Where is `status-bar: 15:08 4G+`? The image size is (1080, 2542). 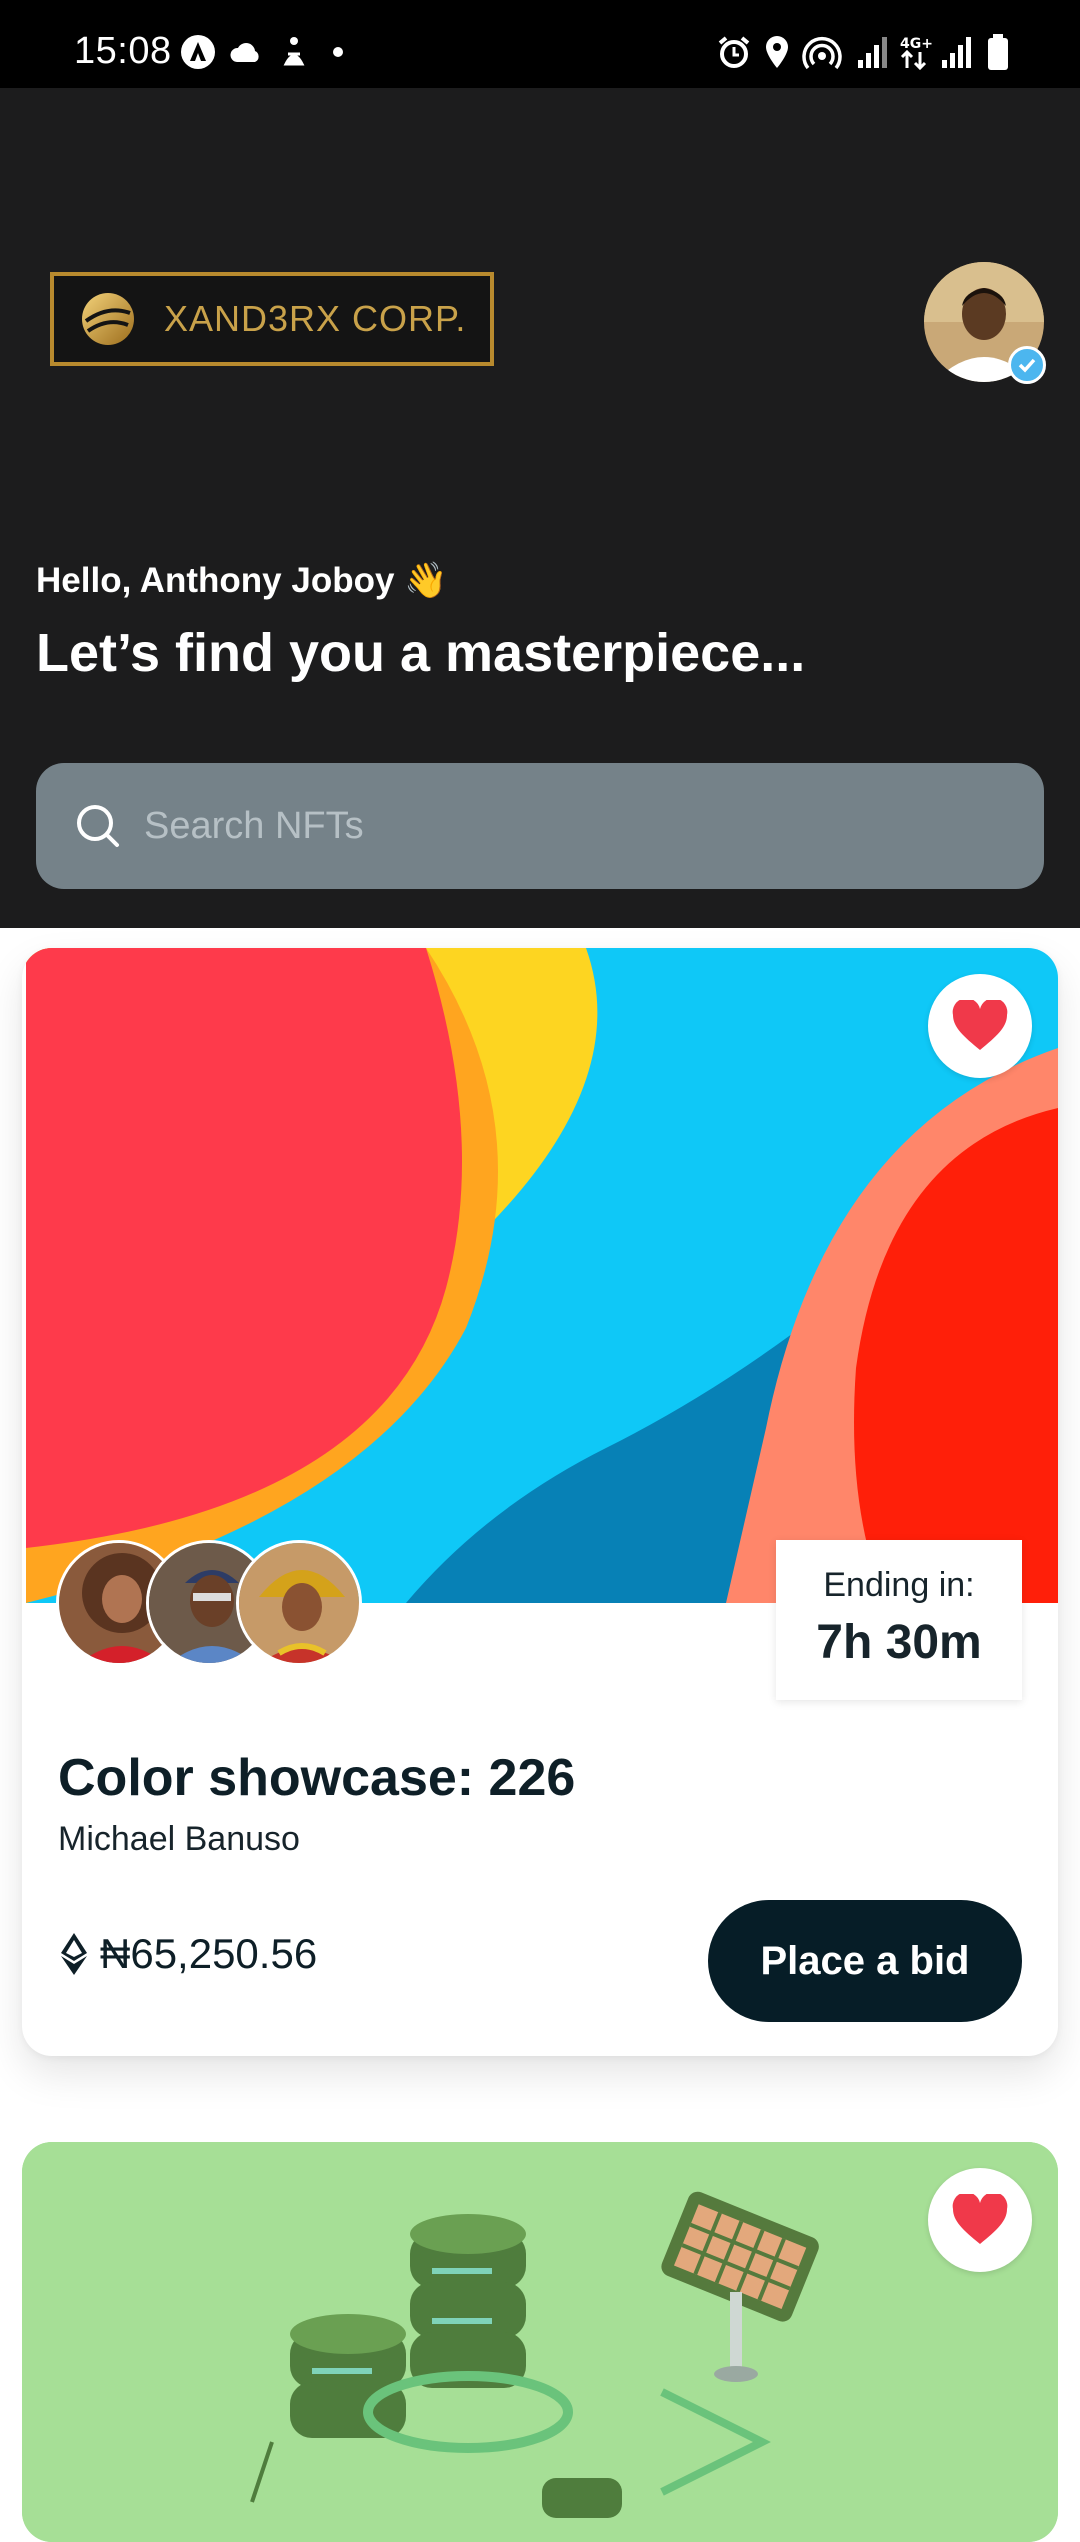 status-bar: 15:08 4G+ is located at coordinates (540, 44).